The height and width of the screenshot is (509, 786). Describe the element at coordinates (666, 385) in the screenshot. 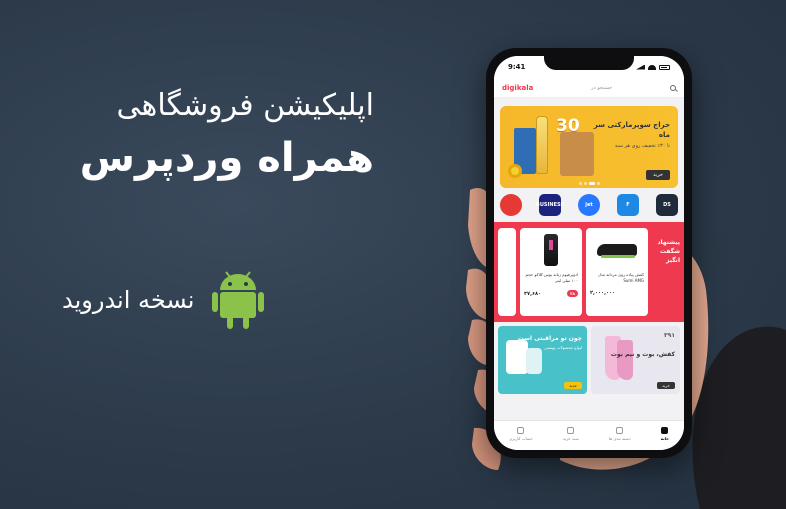

I see `promo-shoes-button: خرید` at that location.